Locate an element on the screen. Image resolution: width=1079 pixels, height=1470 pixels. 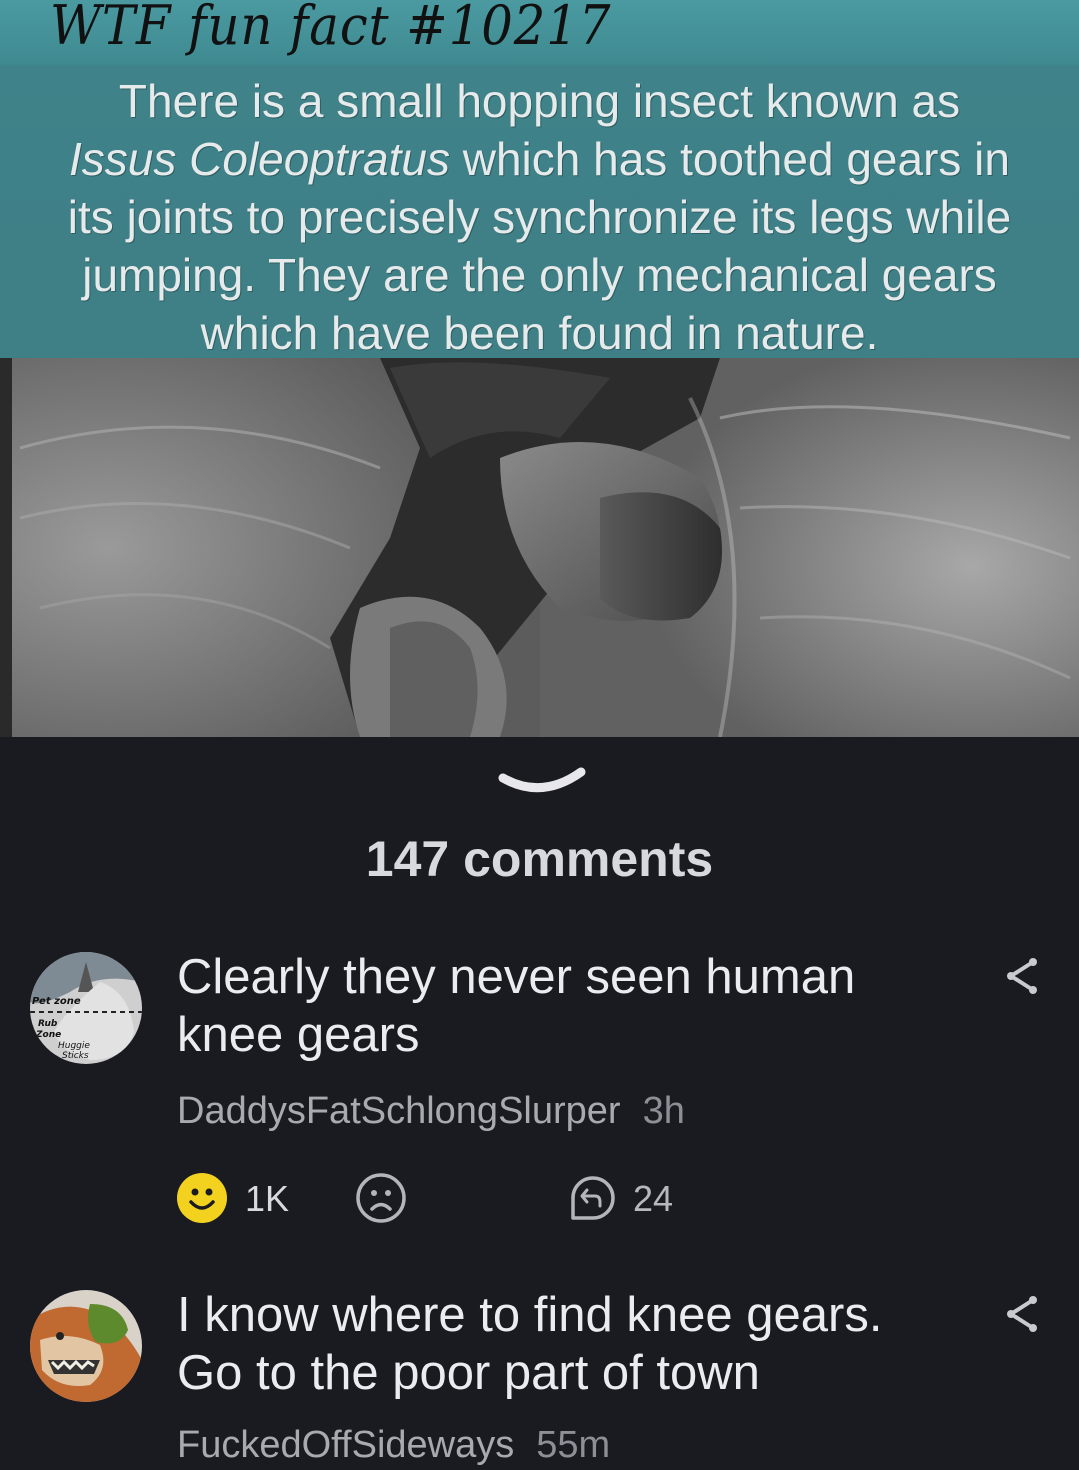
meme-title: WTF fun fact #10217 is located at coordinates (331, 28).